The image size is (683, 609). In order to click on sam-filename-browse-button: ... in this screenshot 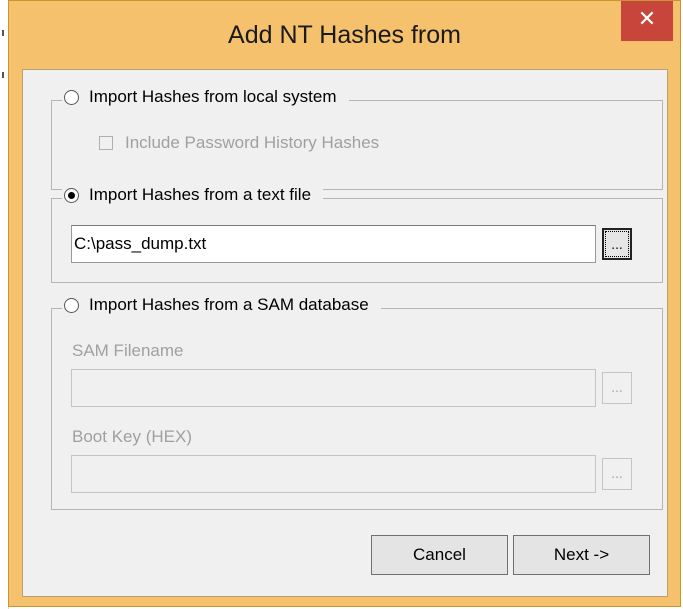, I will do `click(617, 388)`.